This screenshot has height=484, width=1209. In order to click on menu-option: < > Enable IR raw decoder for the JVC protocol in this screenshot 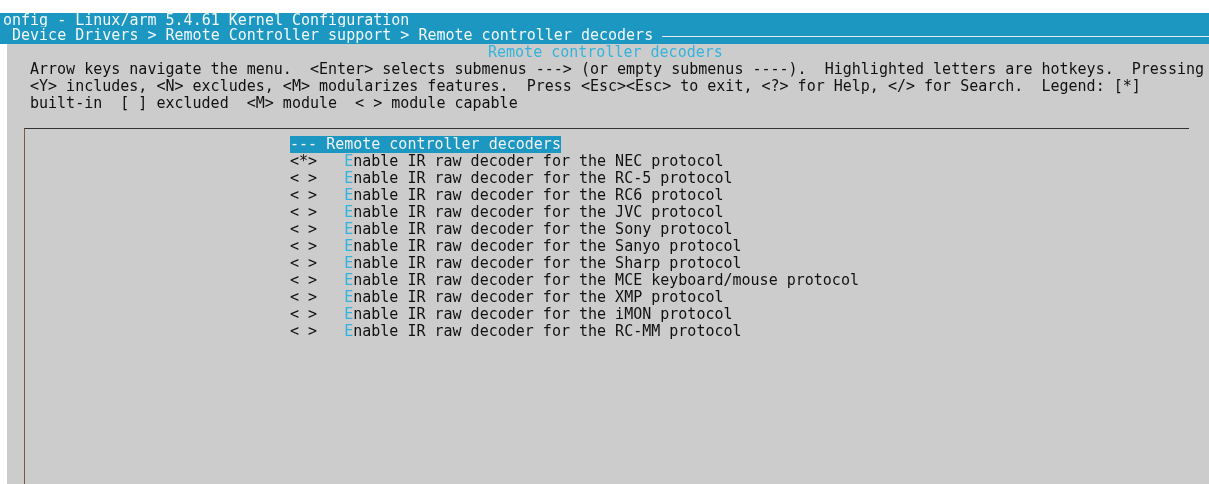, I will do `click(507, 212)`.